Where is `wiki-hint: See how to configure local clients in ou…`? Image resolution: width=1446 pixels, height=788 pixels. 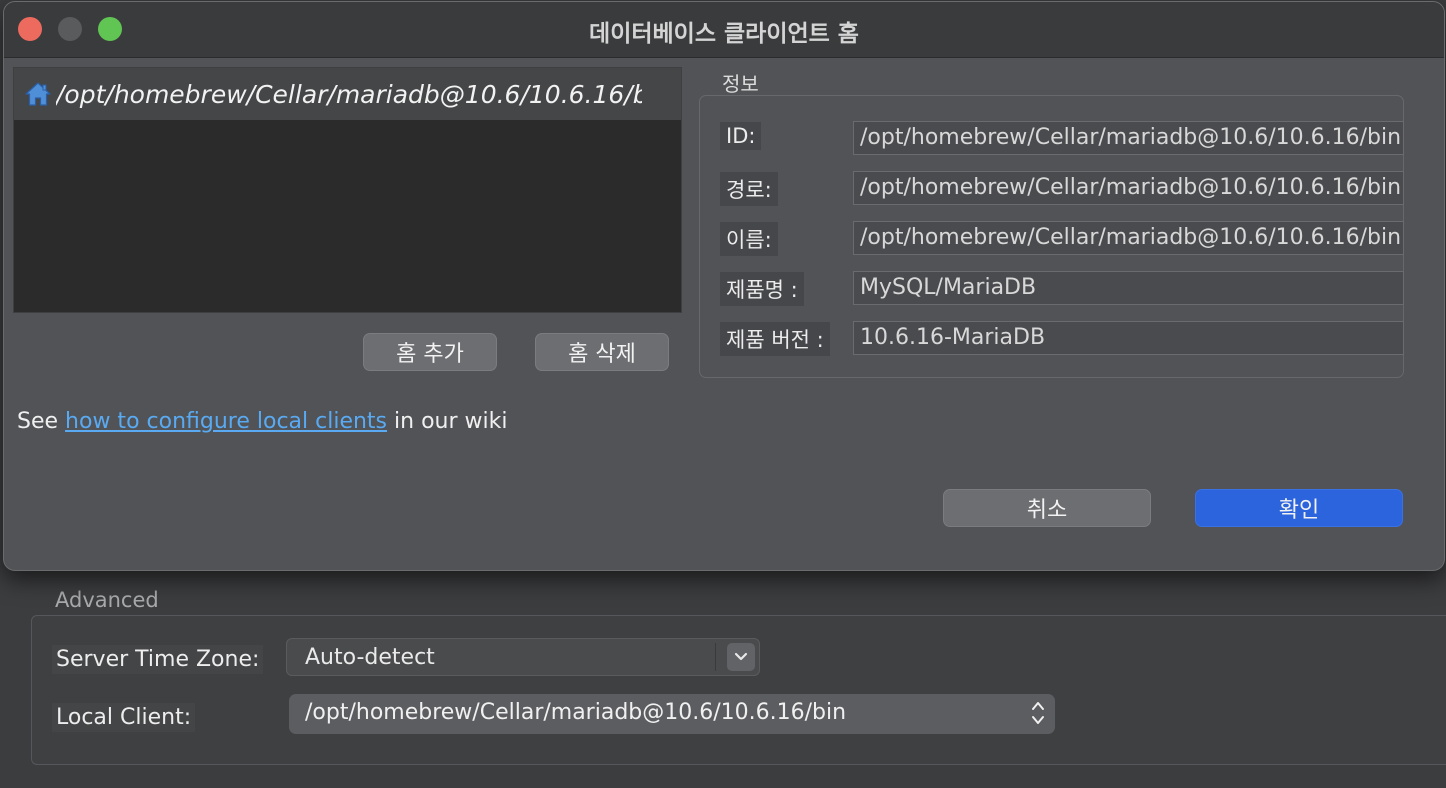 wiki-hint: See how to configure local clients in ou… is located at coordinates (262, 421).